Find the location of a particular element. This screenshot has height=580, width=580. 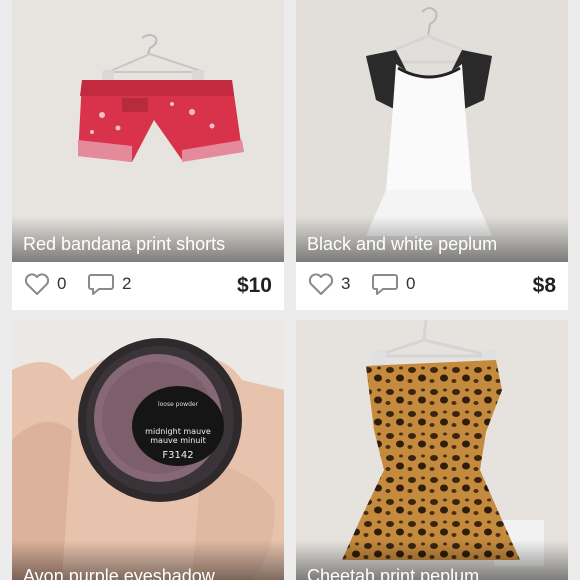

listing-title: Black and white peplum is located at coordinates (402, 244).